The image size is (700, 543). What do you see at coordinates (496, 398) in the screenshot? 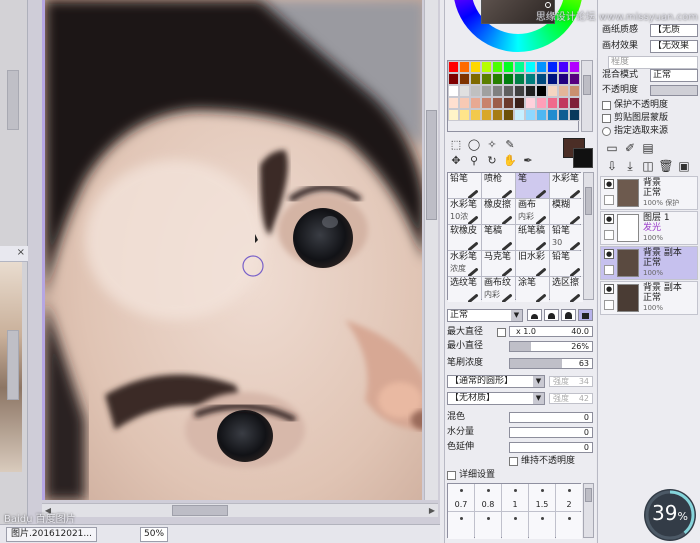
I see `brush-texture-select: 【无材质】 ▼` at bounding box center [496, 398].